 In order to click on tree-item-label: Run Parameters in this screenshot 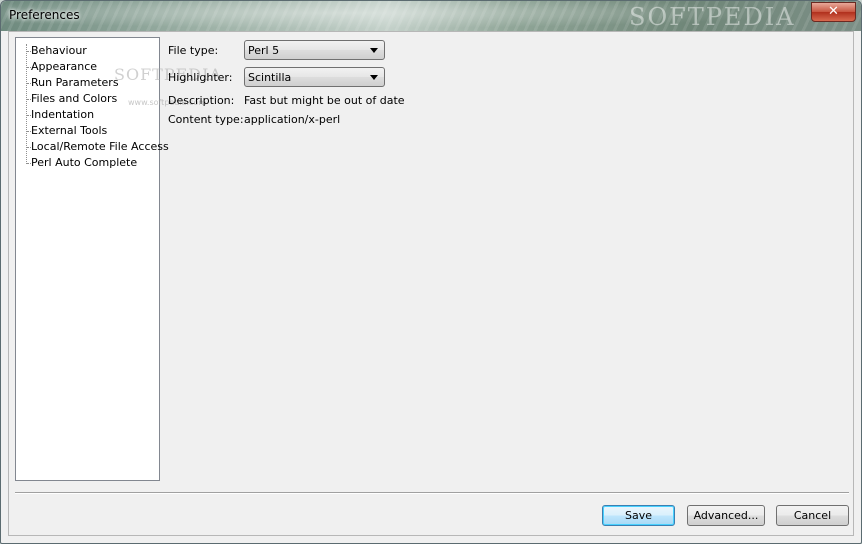, I will do `click(75, 82)`.